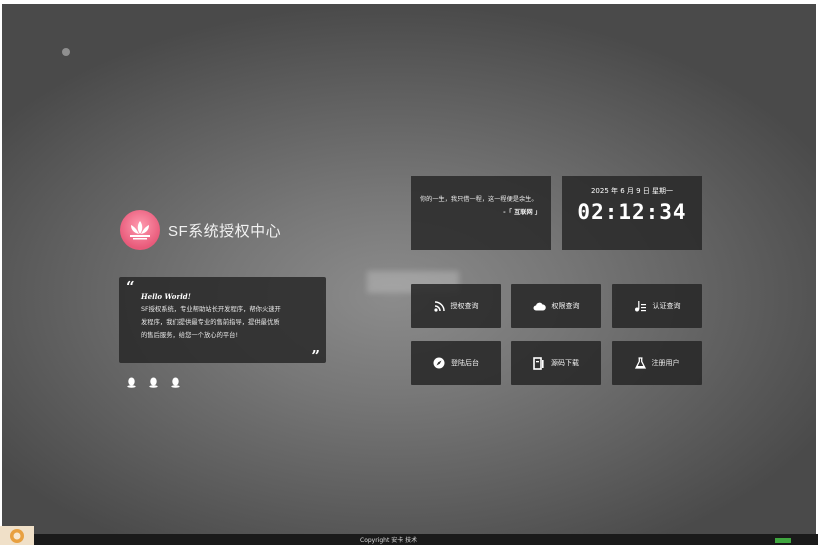 The height and width of the screenshot is (545, 818). I want to click on rss-icon, so click(439, 306).